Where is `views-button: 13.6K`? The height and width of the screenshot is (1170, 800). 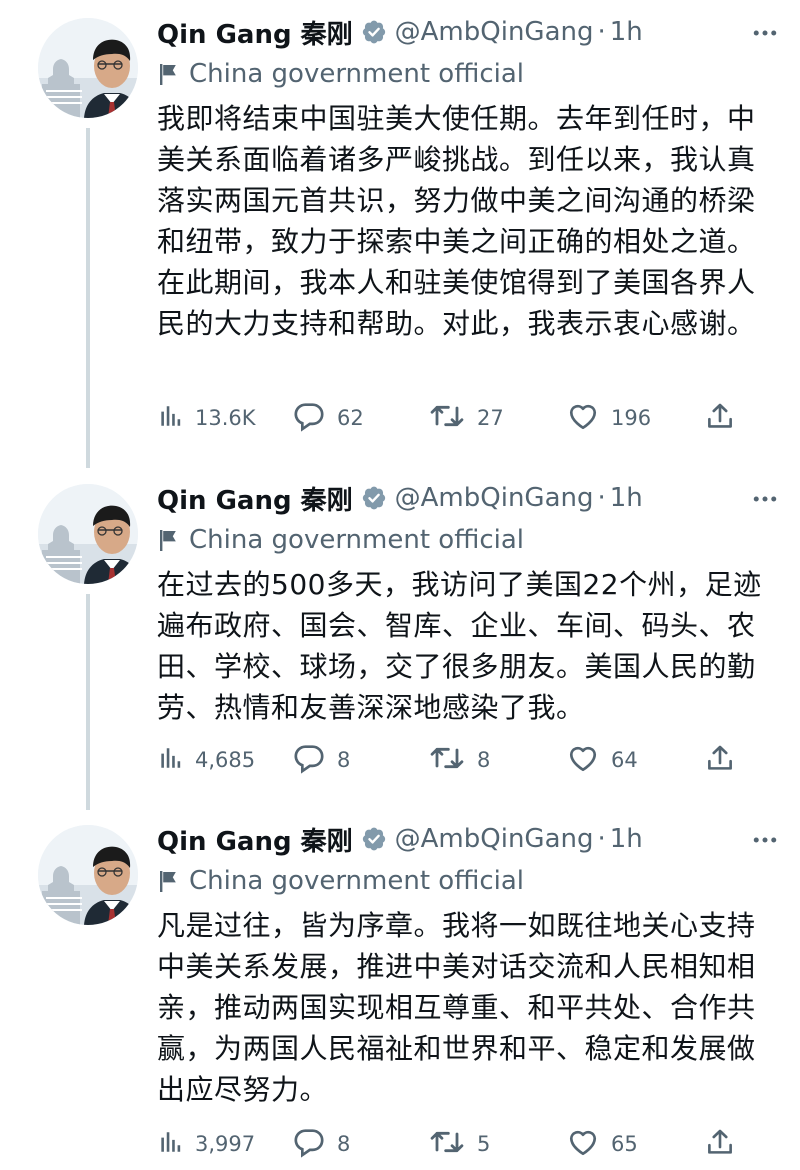
views-button: 13.6K is located at coordinates (206, 418).